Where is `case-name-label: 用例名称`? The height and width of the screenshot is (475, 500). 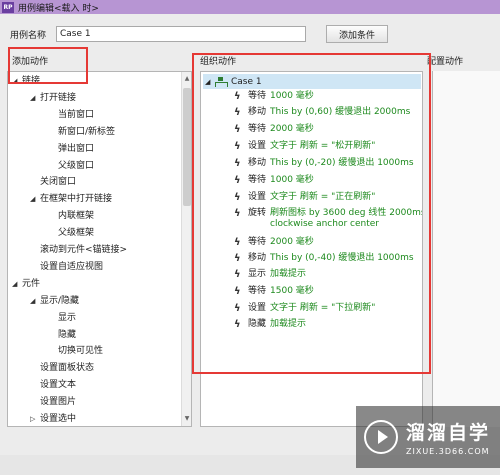 case-name-label: 用例名称 is located at coordinates (28, 35).